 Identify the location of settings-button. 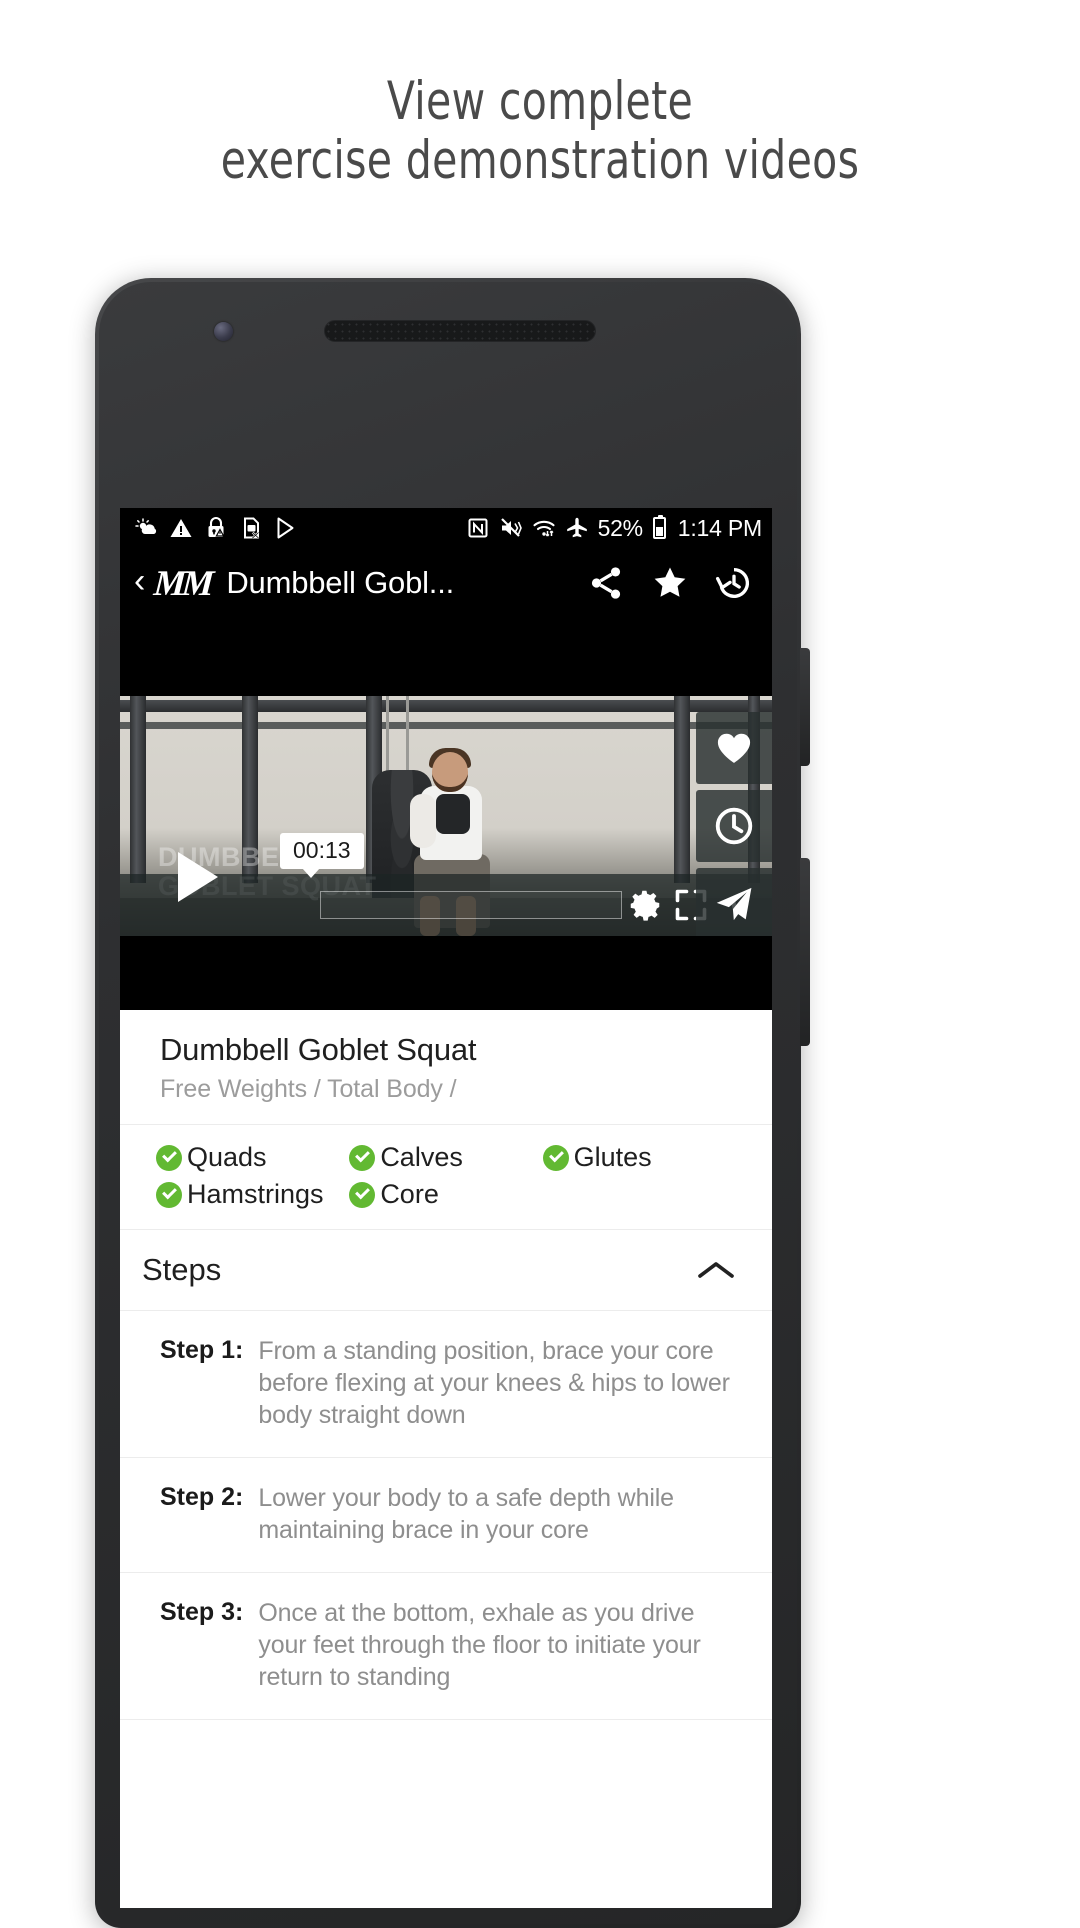
(645, 905).